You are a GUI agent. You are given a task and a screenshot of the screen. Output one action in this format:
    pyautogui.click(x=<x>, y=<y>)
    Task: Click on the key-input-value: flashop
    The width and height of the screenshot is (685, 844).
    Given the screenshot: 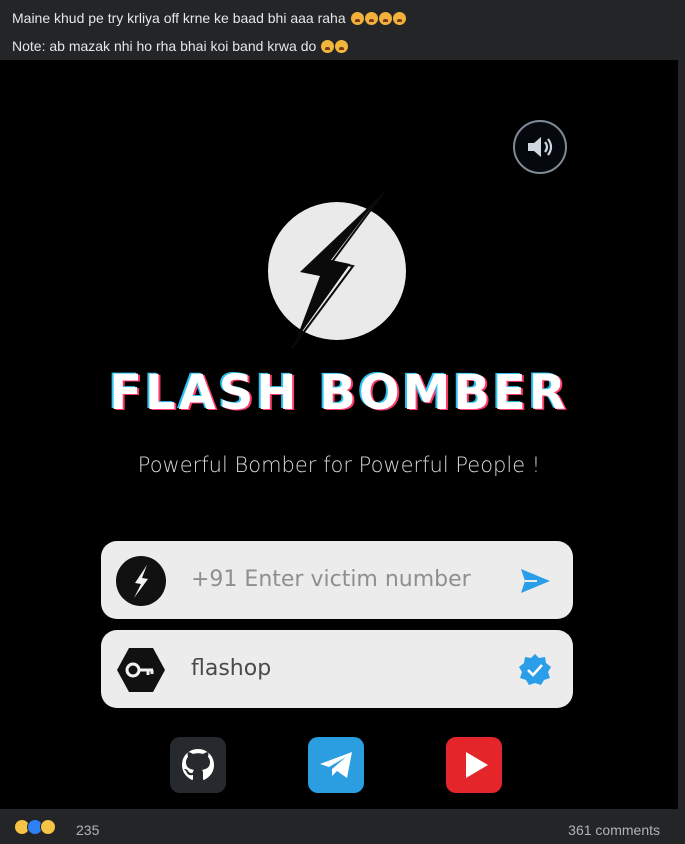 What is the action you would take?
    pyautogui.click(x=231, y=669)
    